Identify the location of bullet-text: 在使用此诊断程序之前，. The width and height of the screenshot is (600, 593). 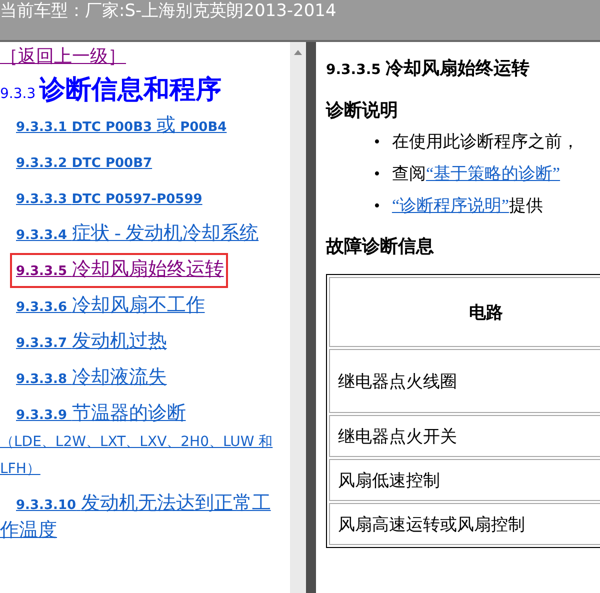
(485, 142).